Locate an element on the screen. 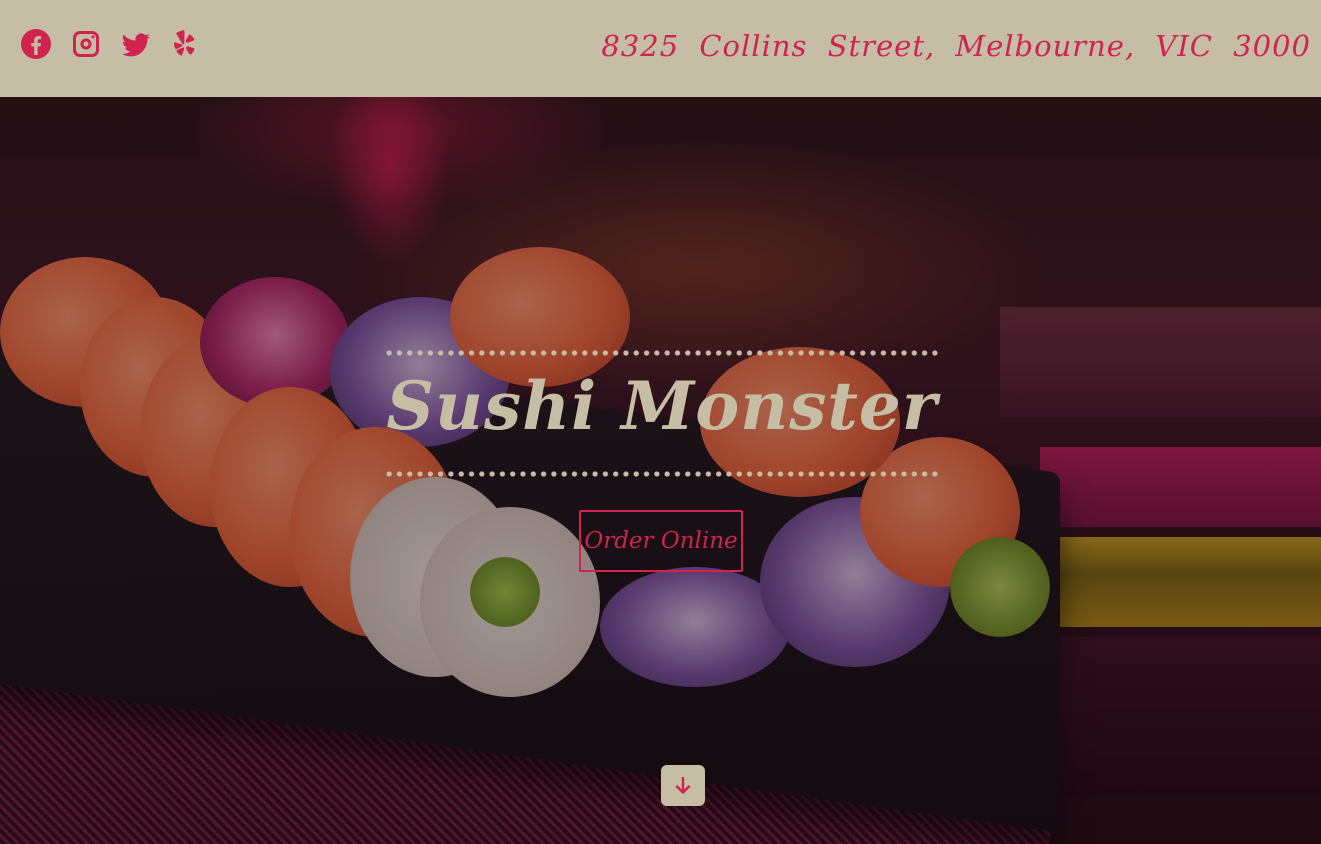 The image size is (1321, 844). twitter-icon is located at coordinates (135, 44).